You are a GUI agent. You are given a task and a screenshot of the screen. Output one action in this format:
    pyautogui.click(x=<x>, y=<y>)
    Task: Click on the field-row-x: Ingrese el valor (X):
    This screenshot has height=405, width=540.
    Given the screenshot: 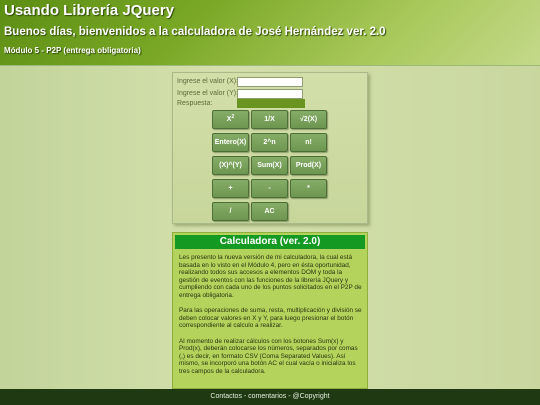 What is the action you would take?
    pyautogui.click(x=272, y=82)
    